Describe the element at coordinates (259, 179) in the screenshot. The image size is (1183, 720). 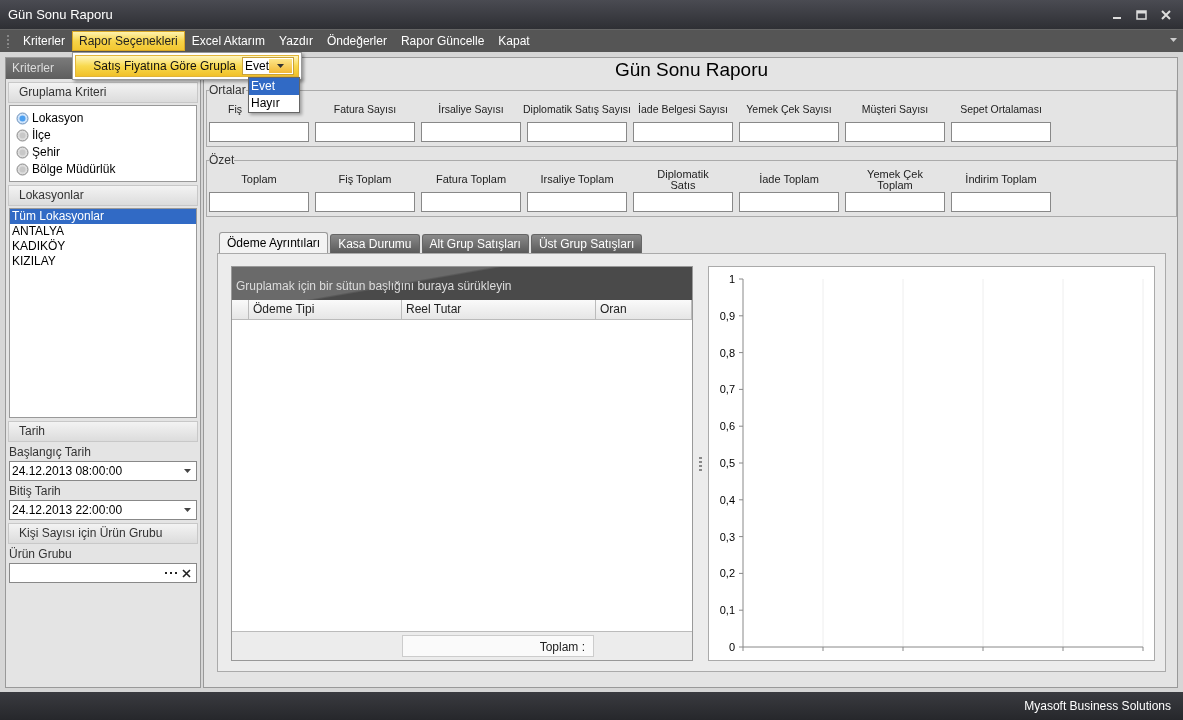
I see `field-label: Toplam` at that location.